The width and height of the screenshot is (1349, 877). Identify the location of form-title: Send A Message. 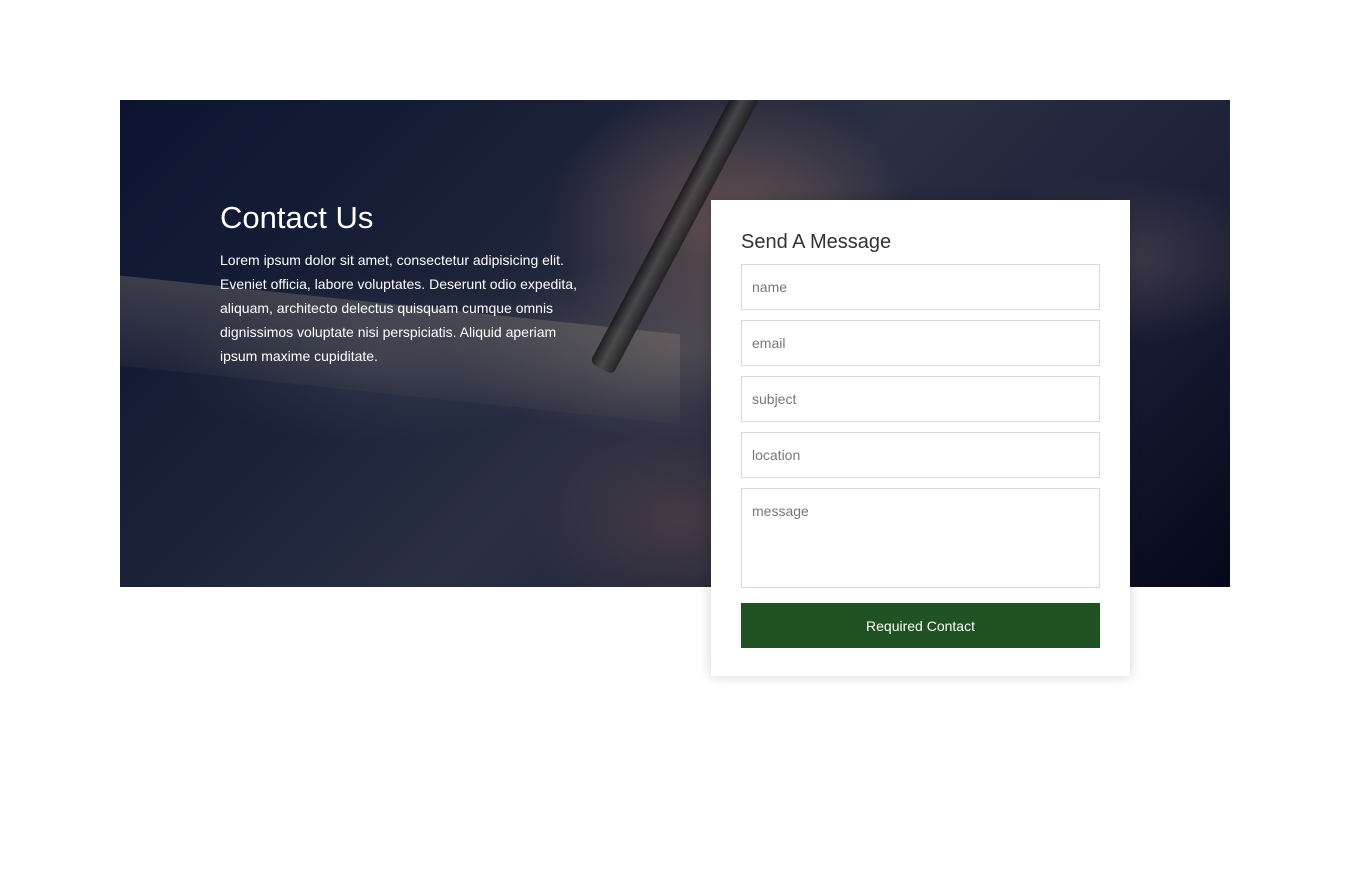
(816, 242).